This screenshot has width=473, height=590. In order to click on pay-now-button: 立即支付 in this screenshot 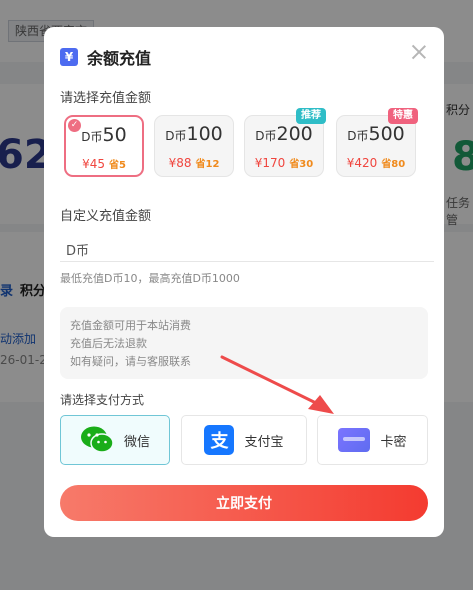, I will do `click(244, 503)`.